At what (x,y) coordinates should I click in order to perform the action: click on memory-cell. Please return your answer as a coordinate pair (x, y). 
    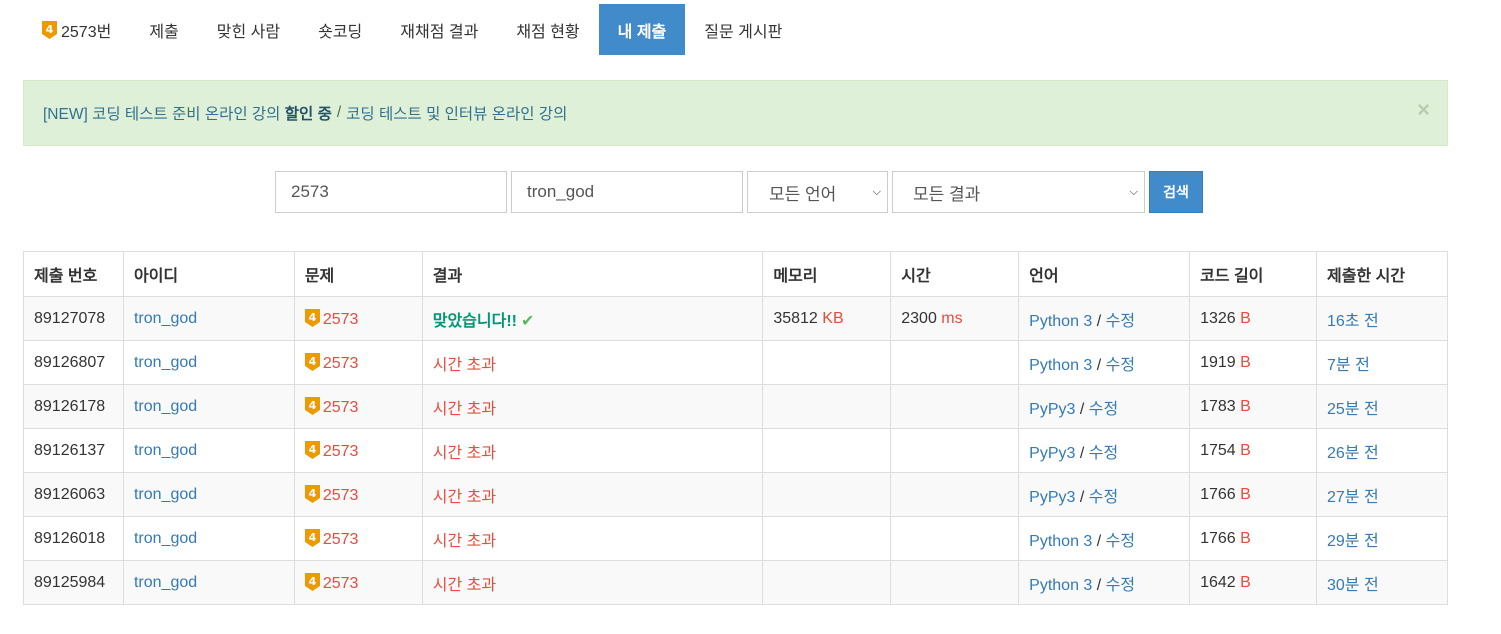
    Looking at the image, I should click on (827, 538).